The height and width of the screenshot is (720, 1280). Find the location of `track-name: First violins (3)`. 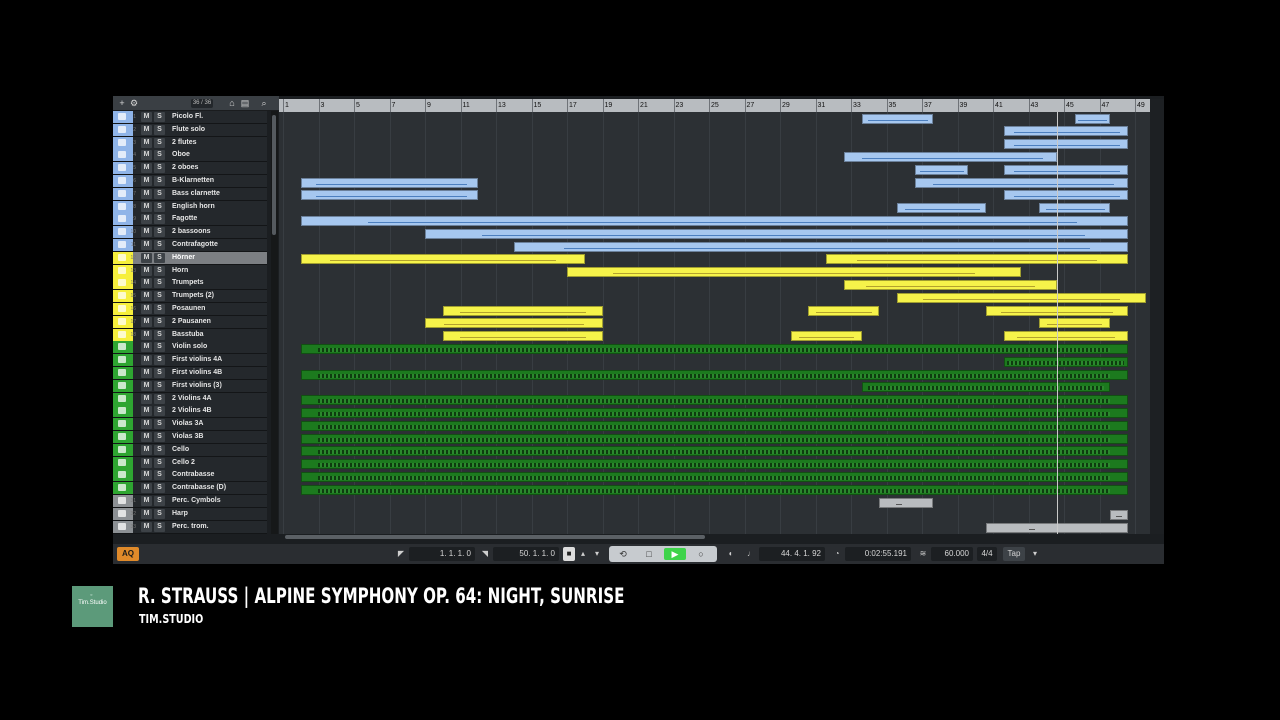

track-name: First violins (3) is located at coordinates (218, 386).